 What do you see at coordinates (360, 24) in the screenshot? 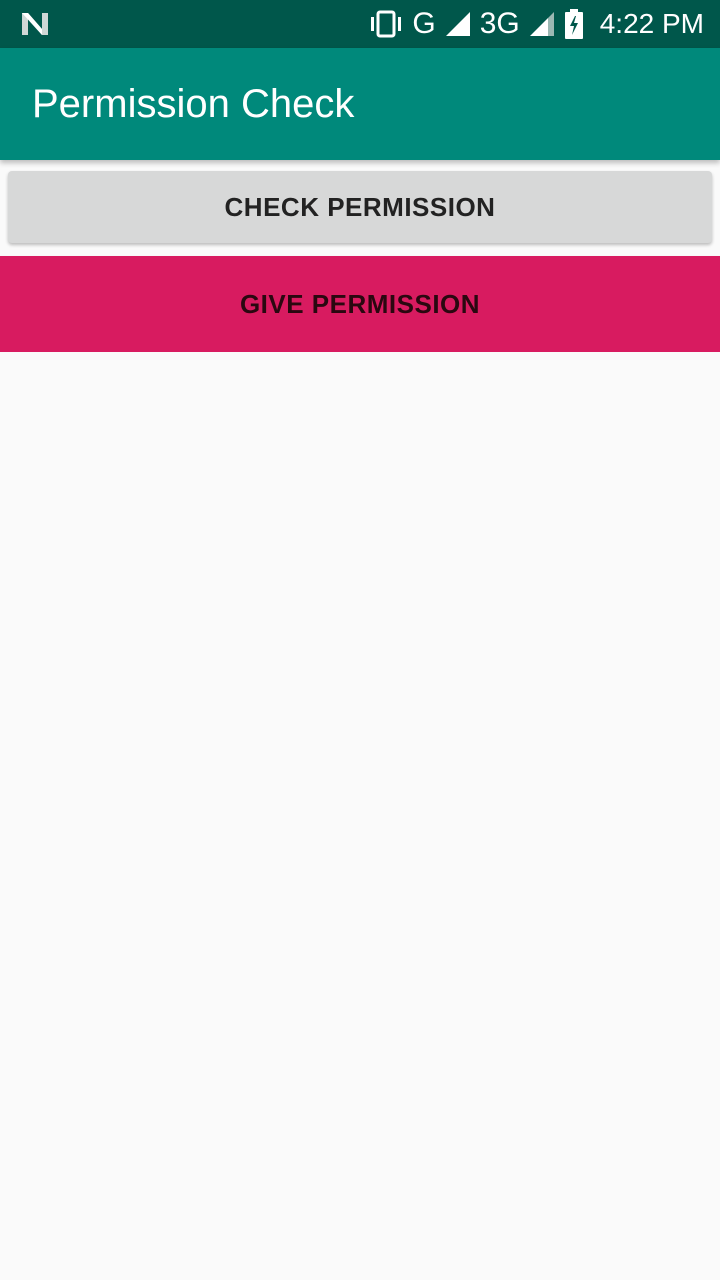
I see `status-bar: G 3G 4:22 PM` at bounding box center [360, 24].